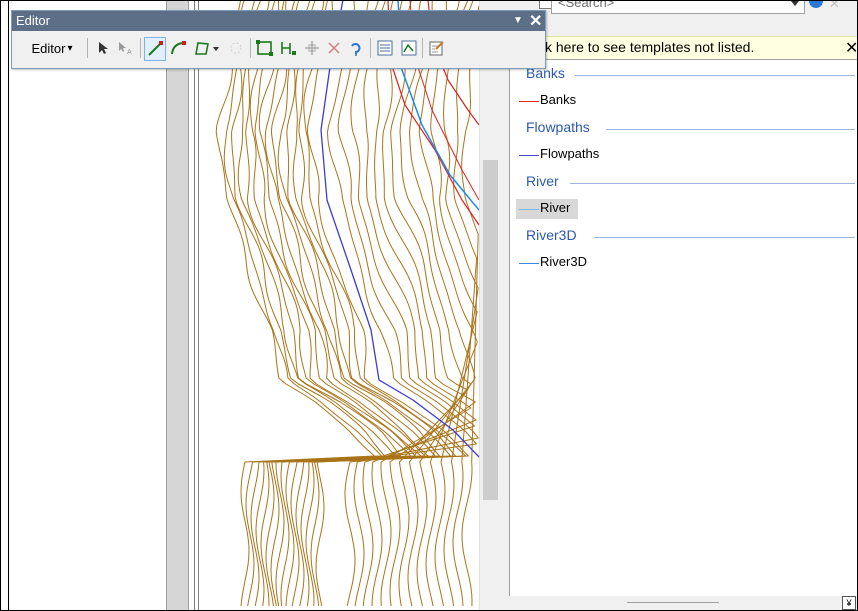 This screenshot has height=611, width=858. I want to click on cut-polygons-button, so click(236, 48).